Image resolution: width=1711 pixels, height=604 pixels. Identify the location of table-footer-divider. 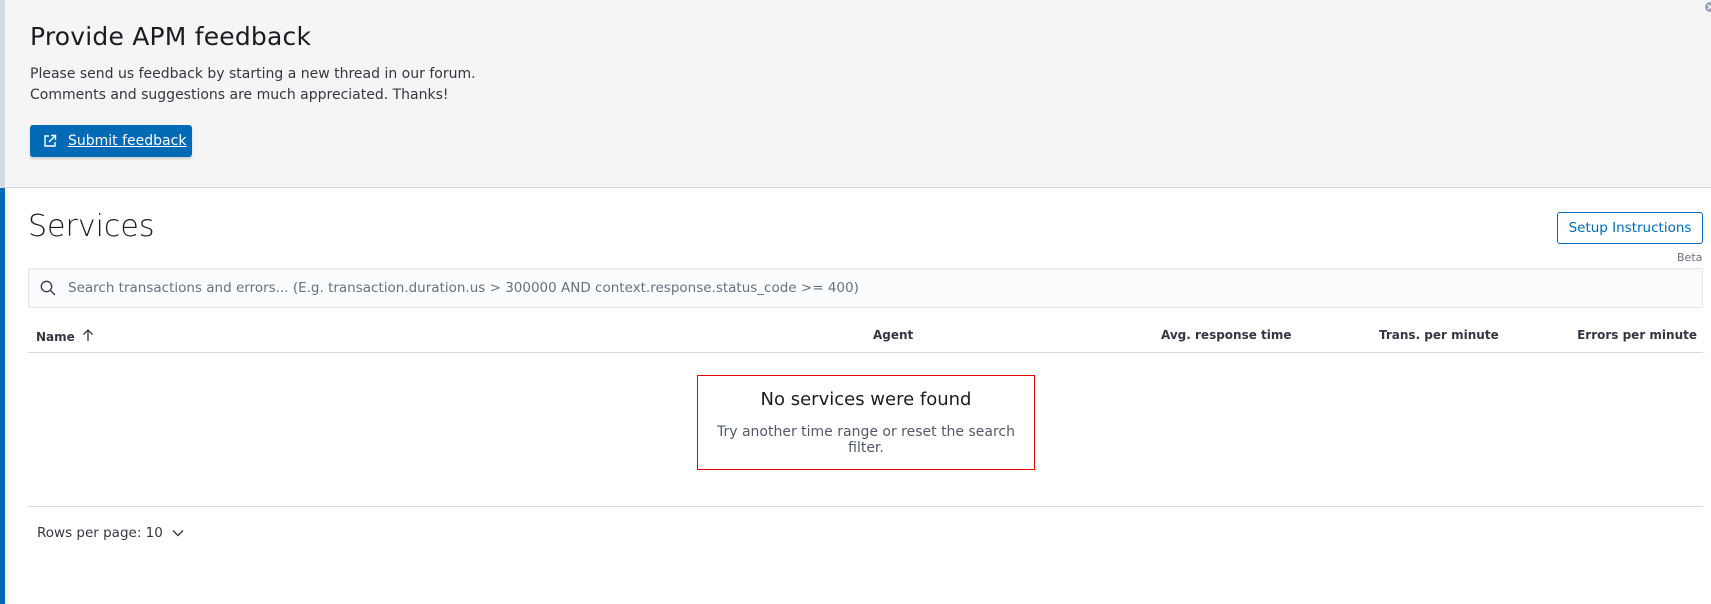
(865, 506).